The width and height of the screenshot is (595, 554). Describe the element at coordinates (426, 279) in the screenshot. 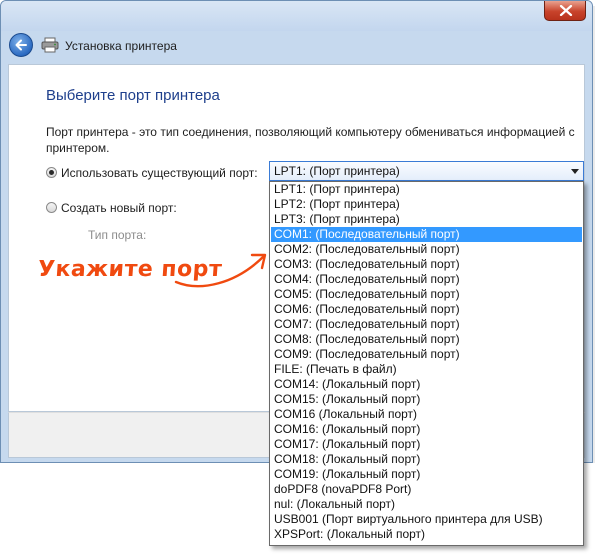

I see `port-option: COM4: (Последовательный порт)` at that location.